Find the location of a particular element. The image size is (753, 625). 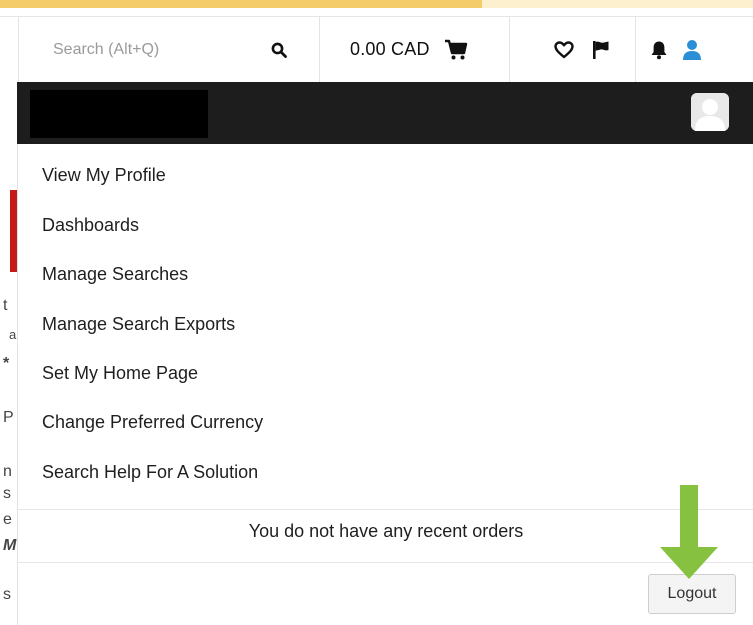

background-text-fragment: n is located at coordinates (7, 471).